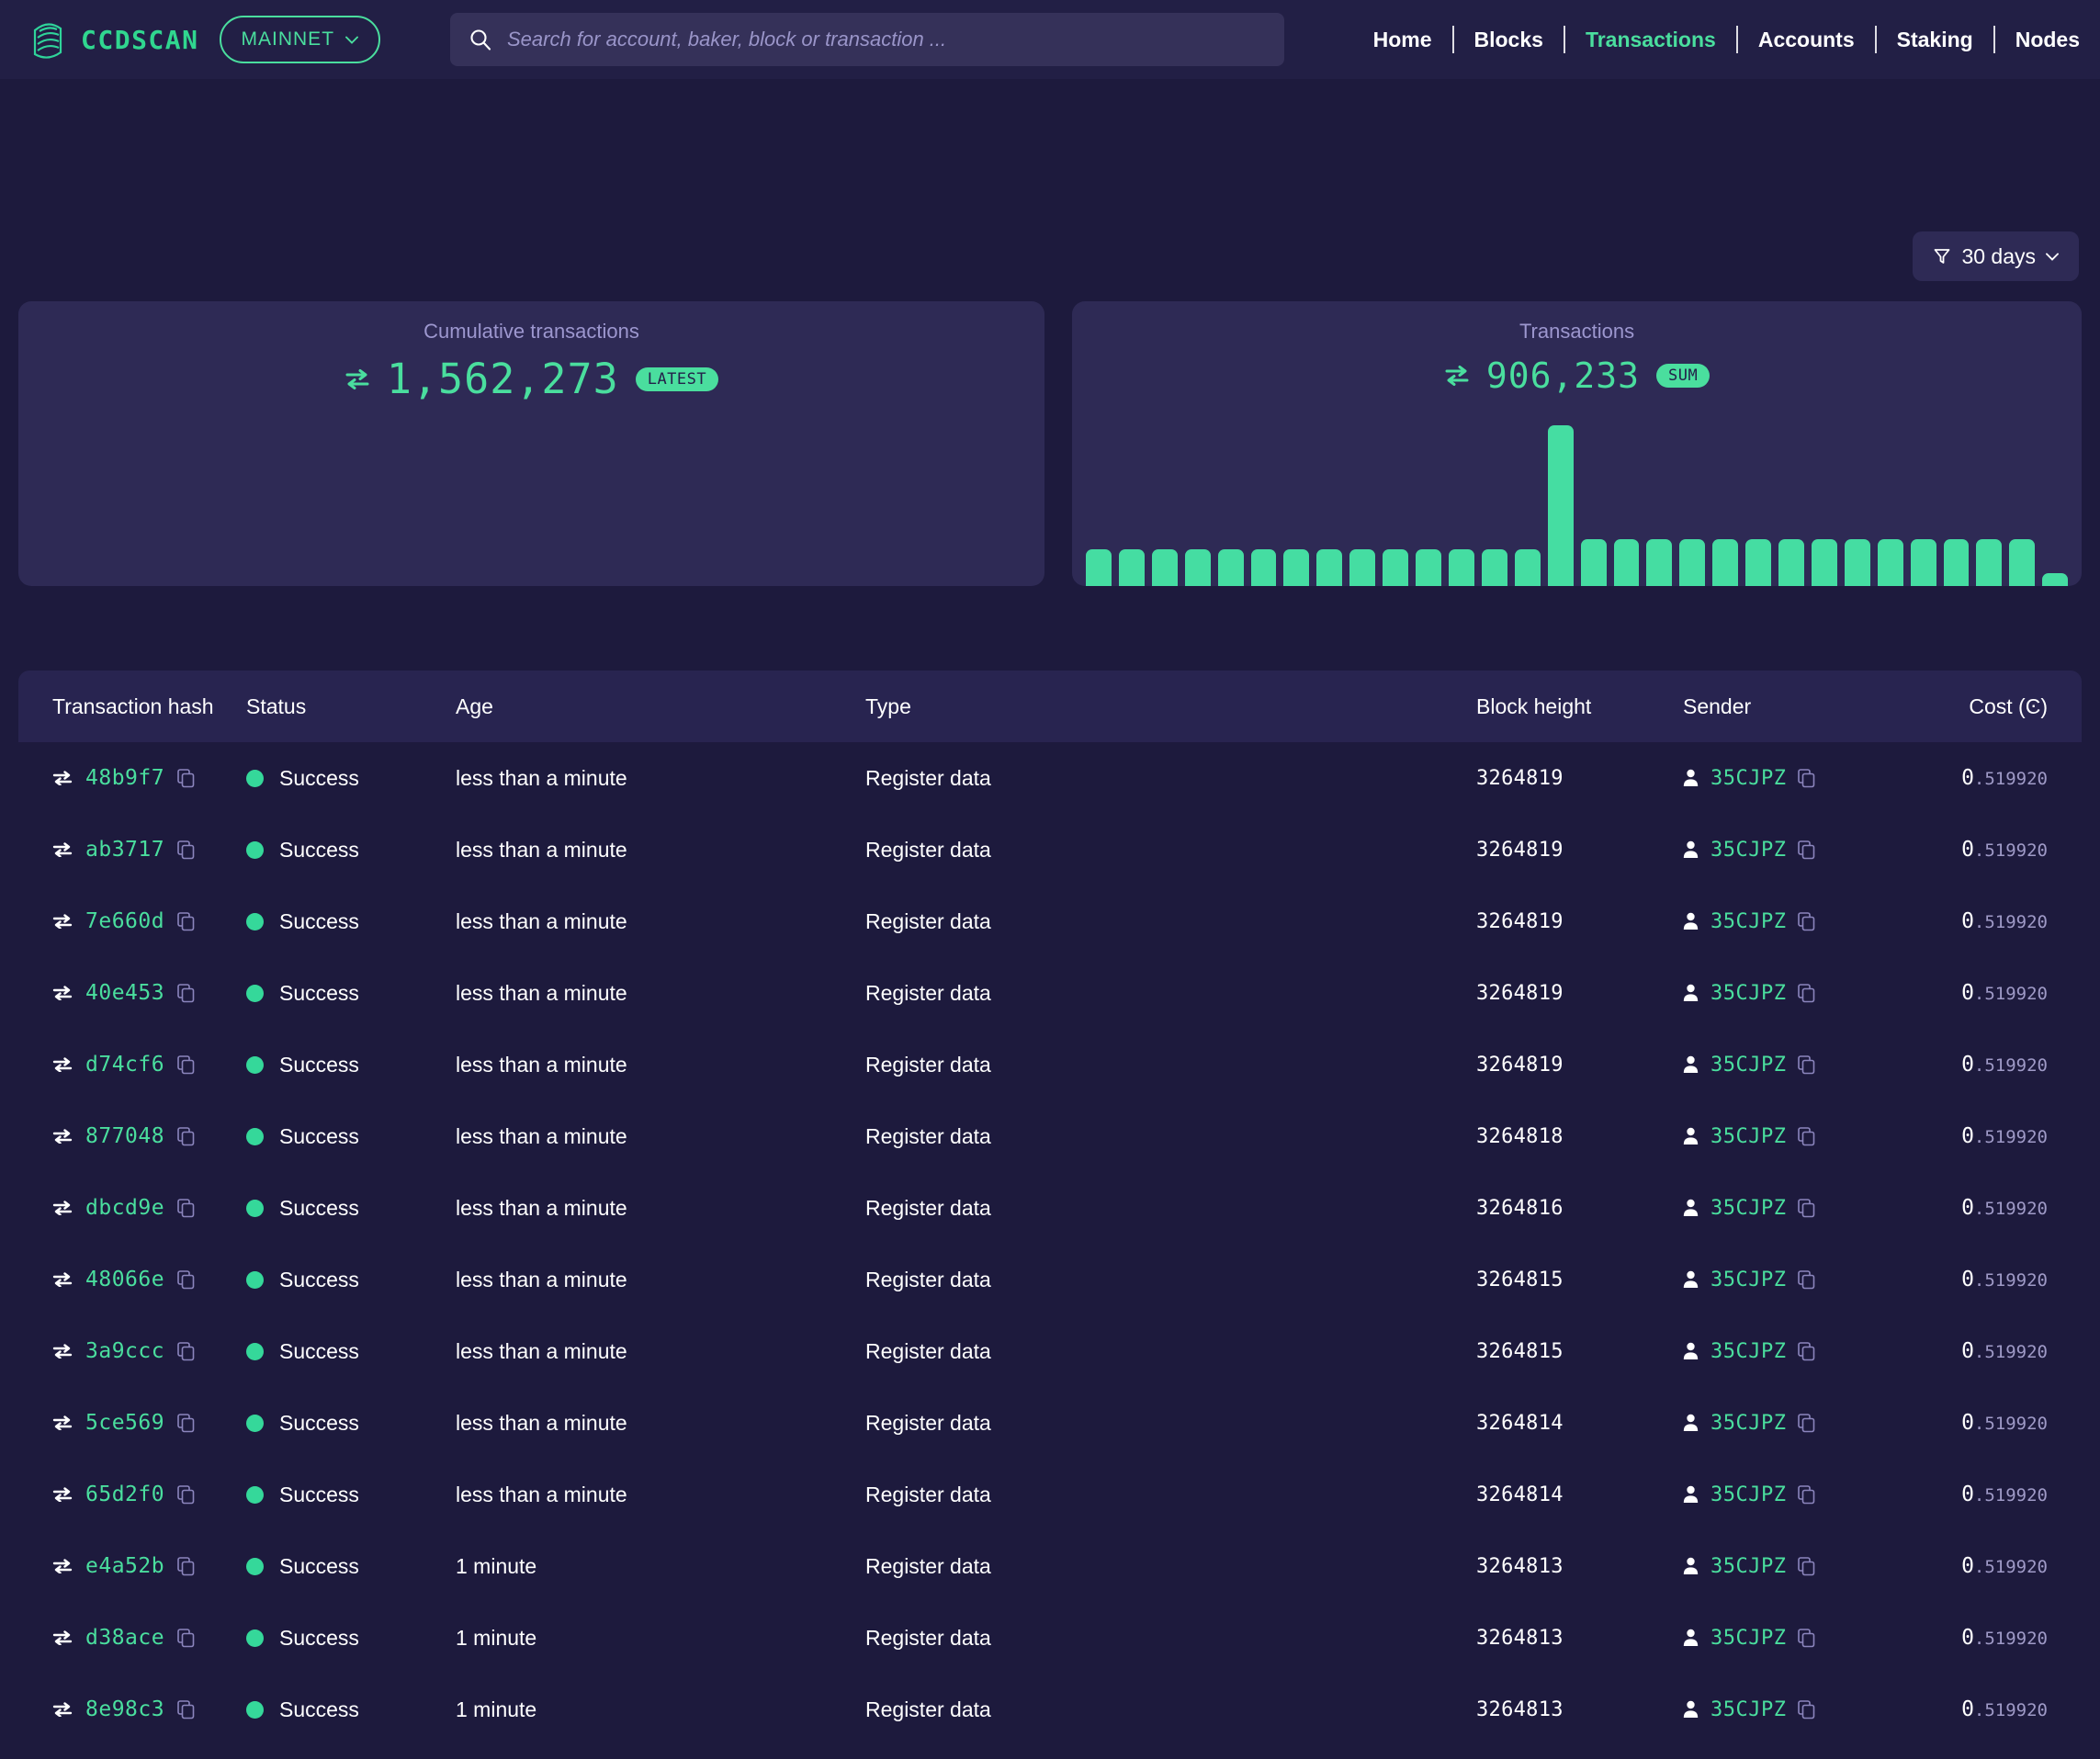 The image size is (2100, 1759). I want to click on transaction-hash-link: 877048, so click(124, 1136).